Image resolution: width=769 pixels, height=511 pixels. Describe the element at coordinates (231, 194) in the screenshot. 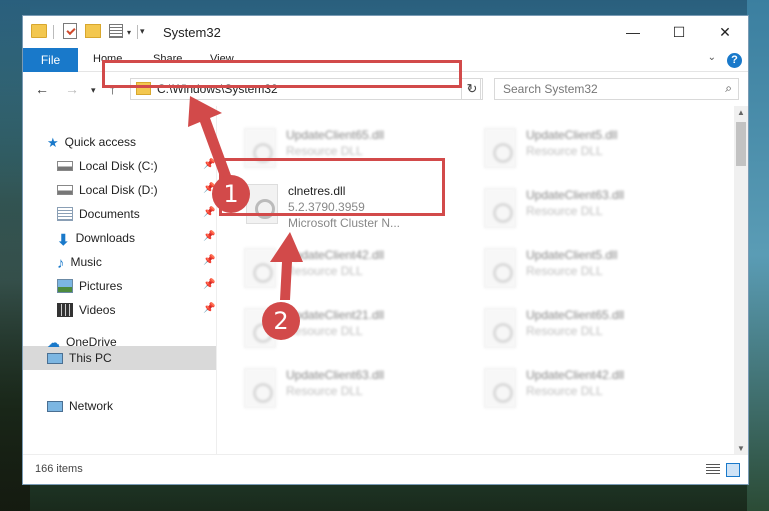

I see `step-1-badge: 1` at that location.